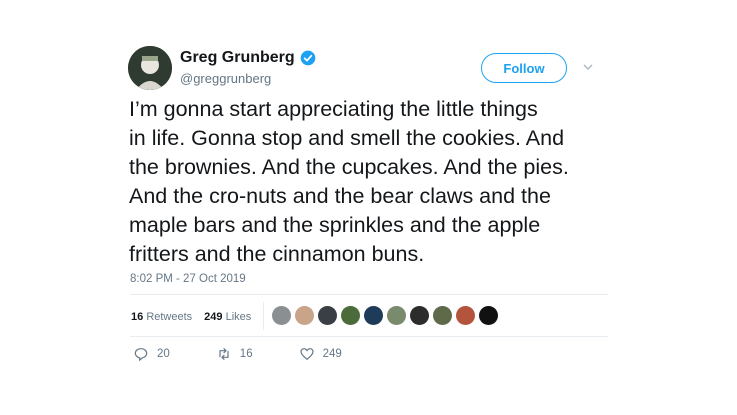  Describe the element at coordinates (234, 354) in the screenshot. I see `retweet-button: 16` at that location.